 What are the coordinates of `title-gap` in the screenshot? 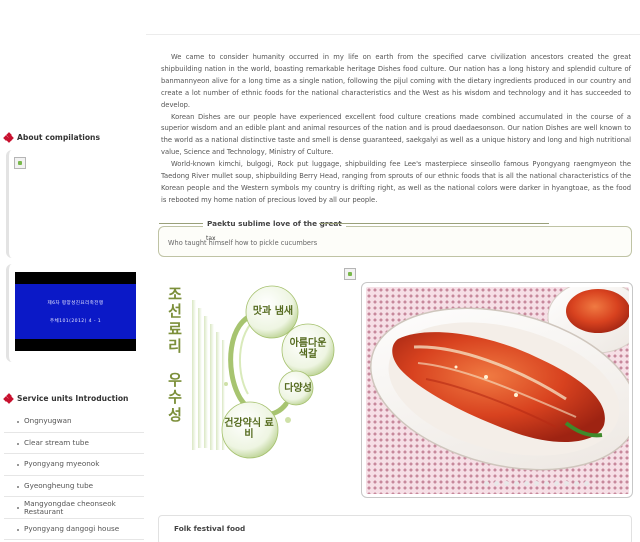 It's located at (175, 363).